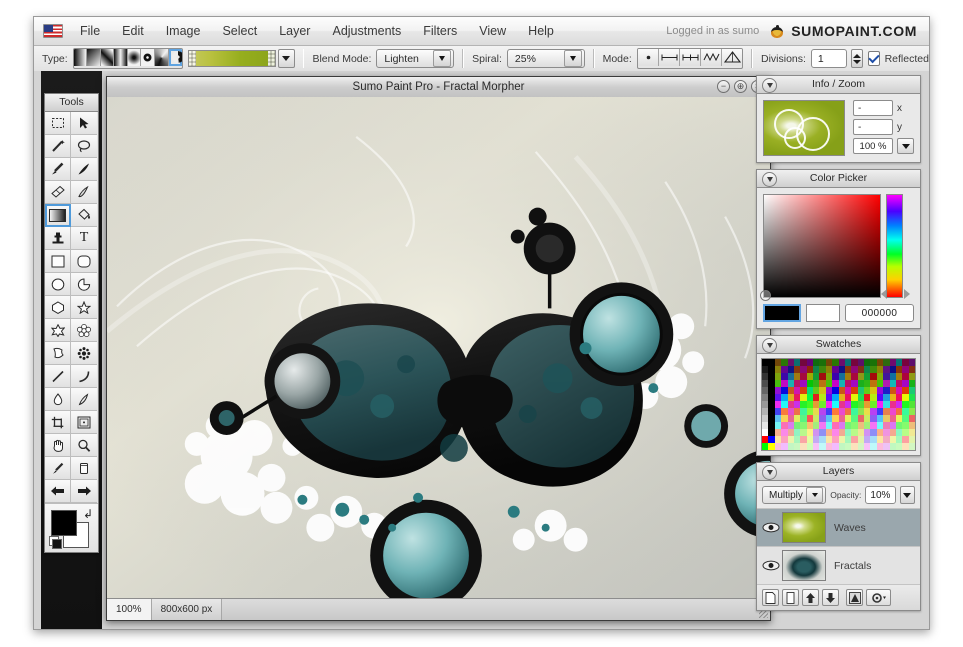 This screenshot has height=647, width=963. I want to click on stepper-down-icon, so click(856, 61).